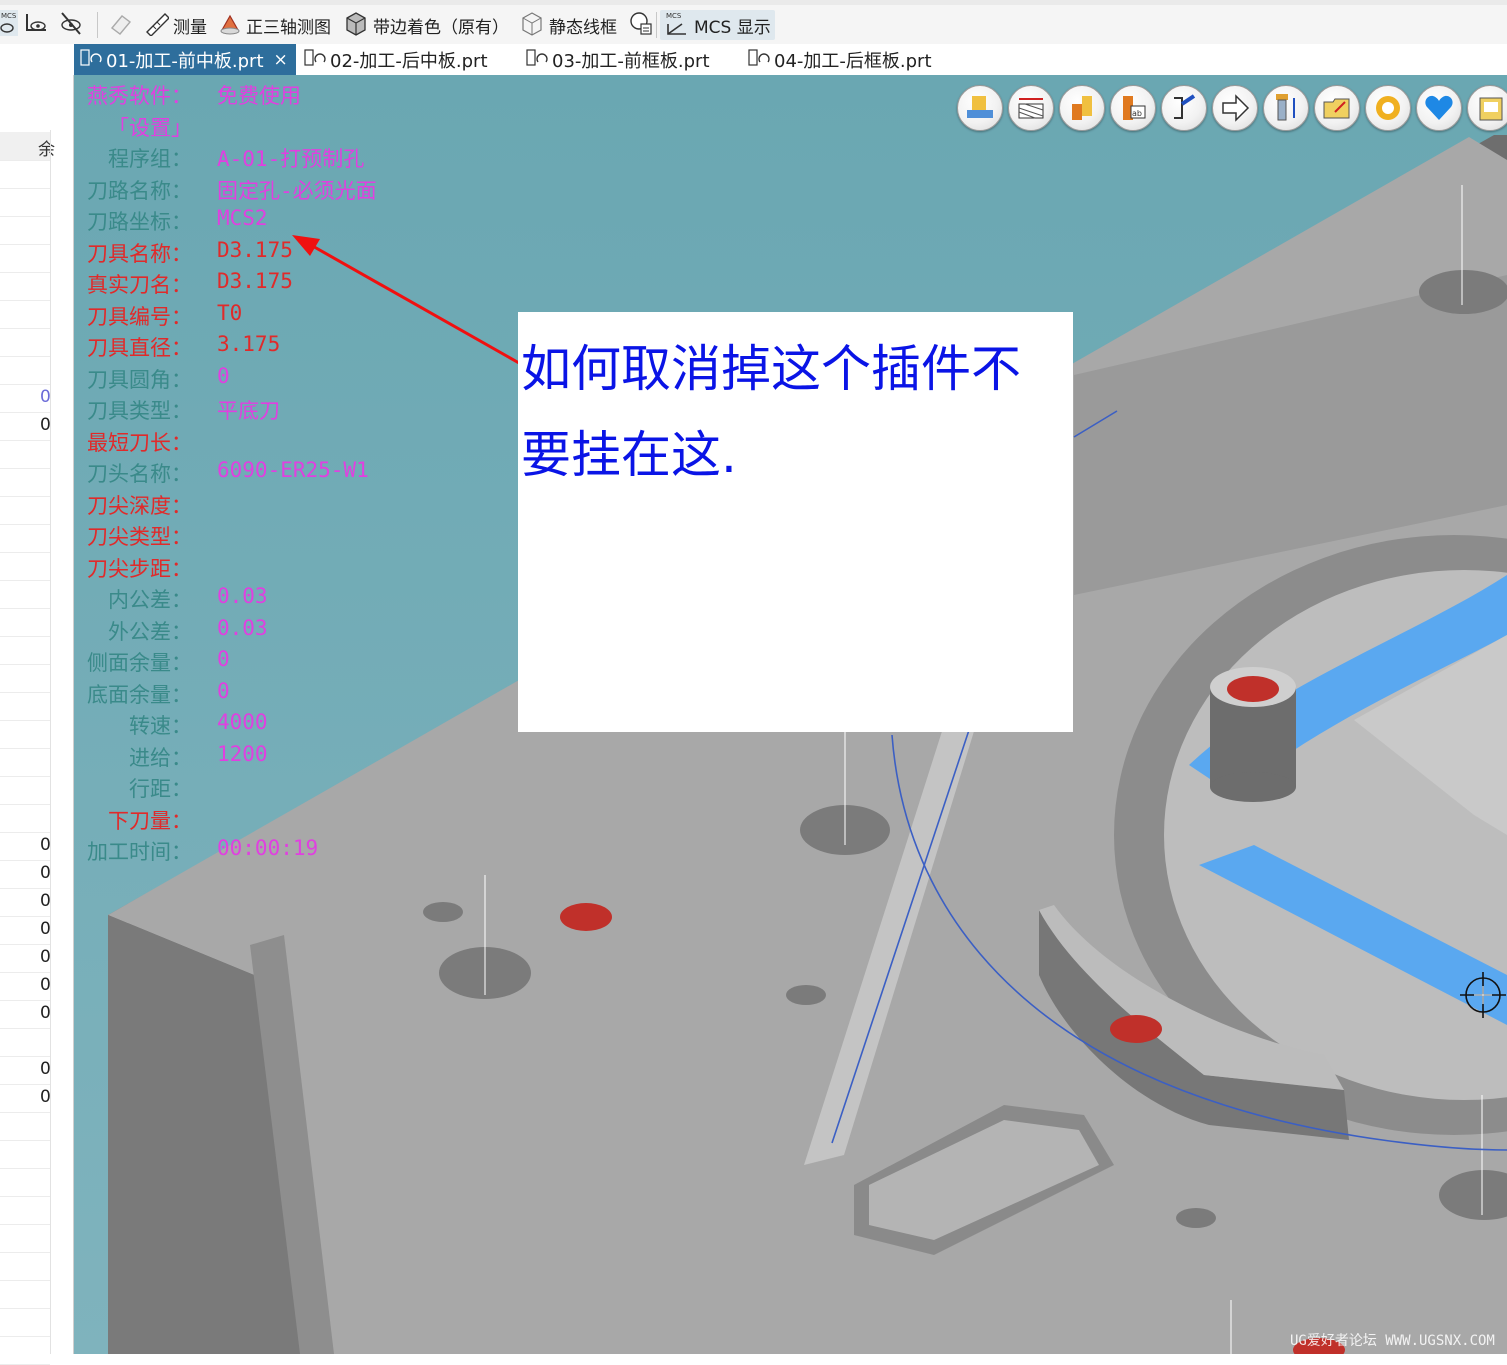 The height and width of the screenshot is (1365, 1507). I want to click on info-label: 刀尖深度：, so click(139, 505).